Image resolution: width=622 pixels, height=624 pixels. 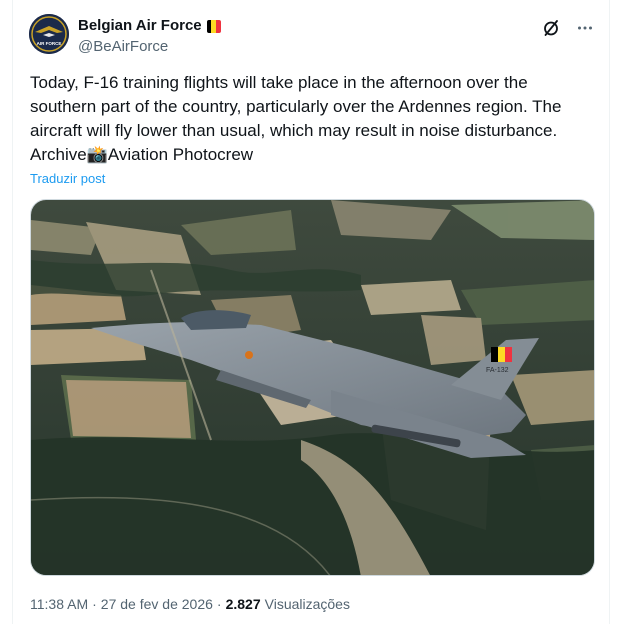 I want to click on author-display-name: Belgian Air Force, so click(x=140, y=26).